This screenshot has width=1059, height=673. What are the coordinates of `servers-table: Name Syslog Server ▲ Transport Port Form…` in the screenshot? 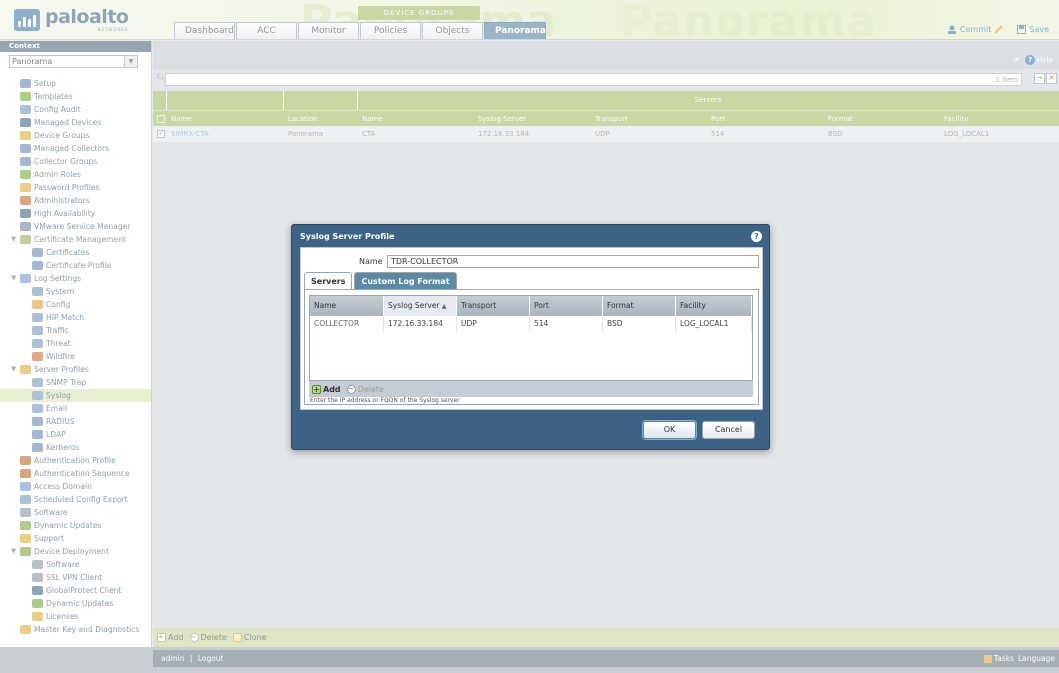 It's located at (531, 338).